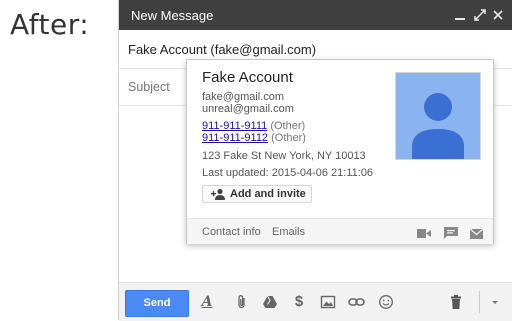 The height and width of the screenshot is (321, 512). I want to click on add-person-icon, so click(218, 194).